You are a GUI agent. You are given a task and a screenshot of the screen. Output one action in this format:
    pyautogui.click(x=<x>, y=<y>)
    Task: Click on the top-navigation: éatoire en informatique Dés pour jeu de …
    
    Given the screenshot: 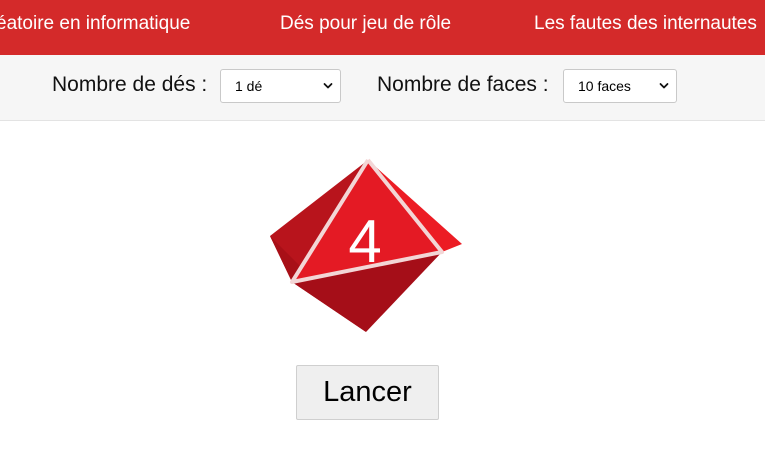 What is the action you would take?
    pyautogui.click(x=382, y=27)
    